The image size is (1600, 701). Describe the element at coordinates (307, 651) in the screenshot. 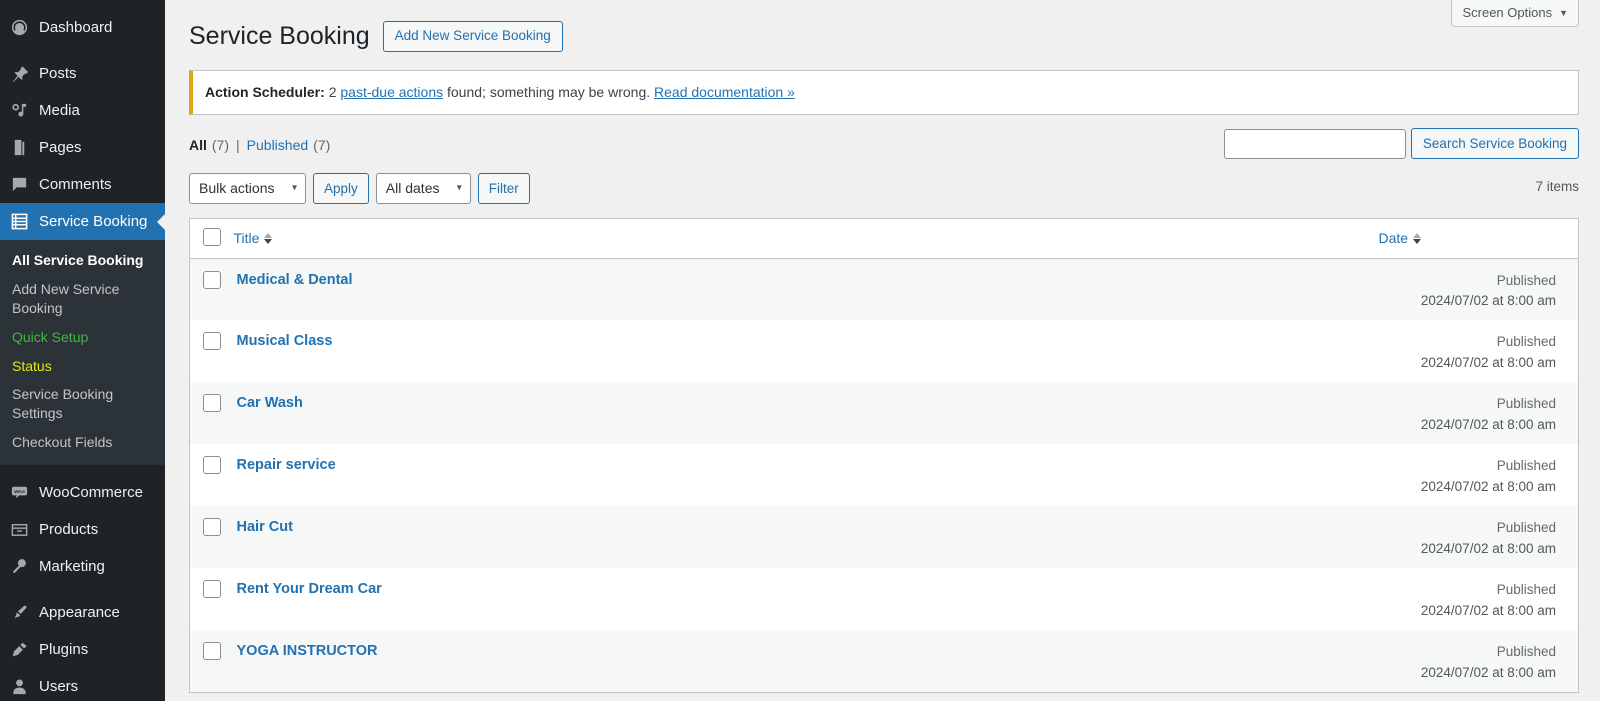

I see `row-title-link: YOGA INSTRUCTOR` at that location.